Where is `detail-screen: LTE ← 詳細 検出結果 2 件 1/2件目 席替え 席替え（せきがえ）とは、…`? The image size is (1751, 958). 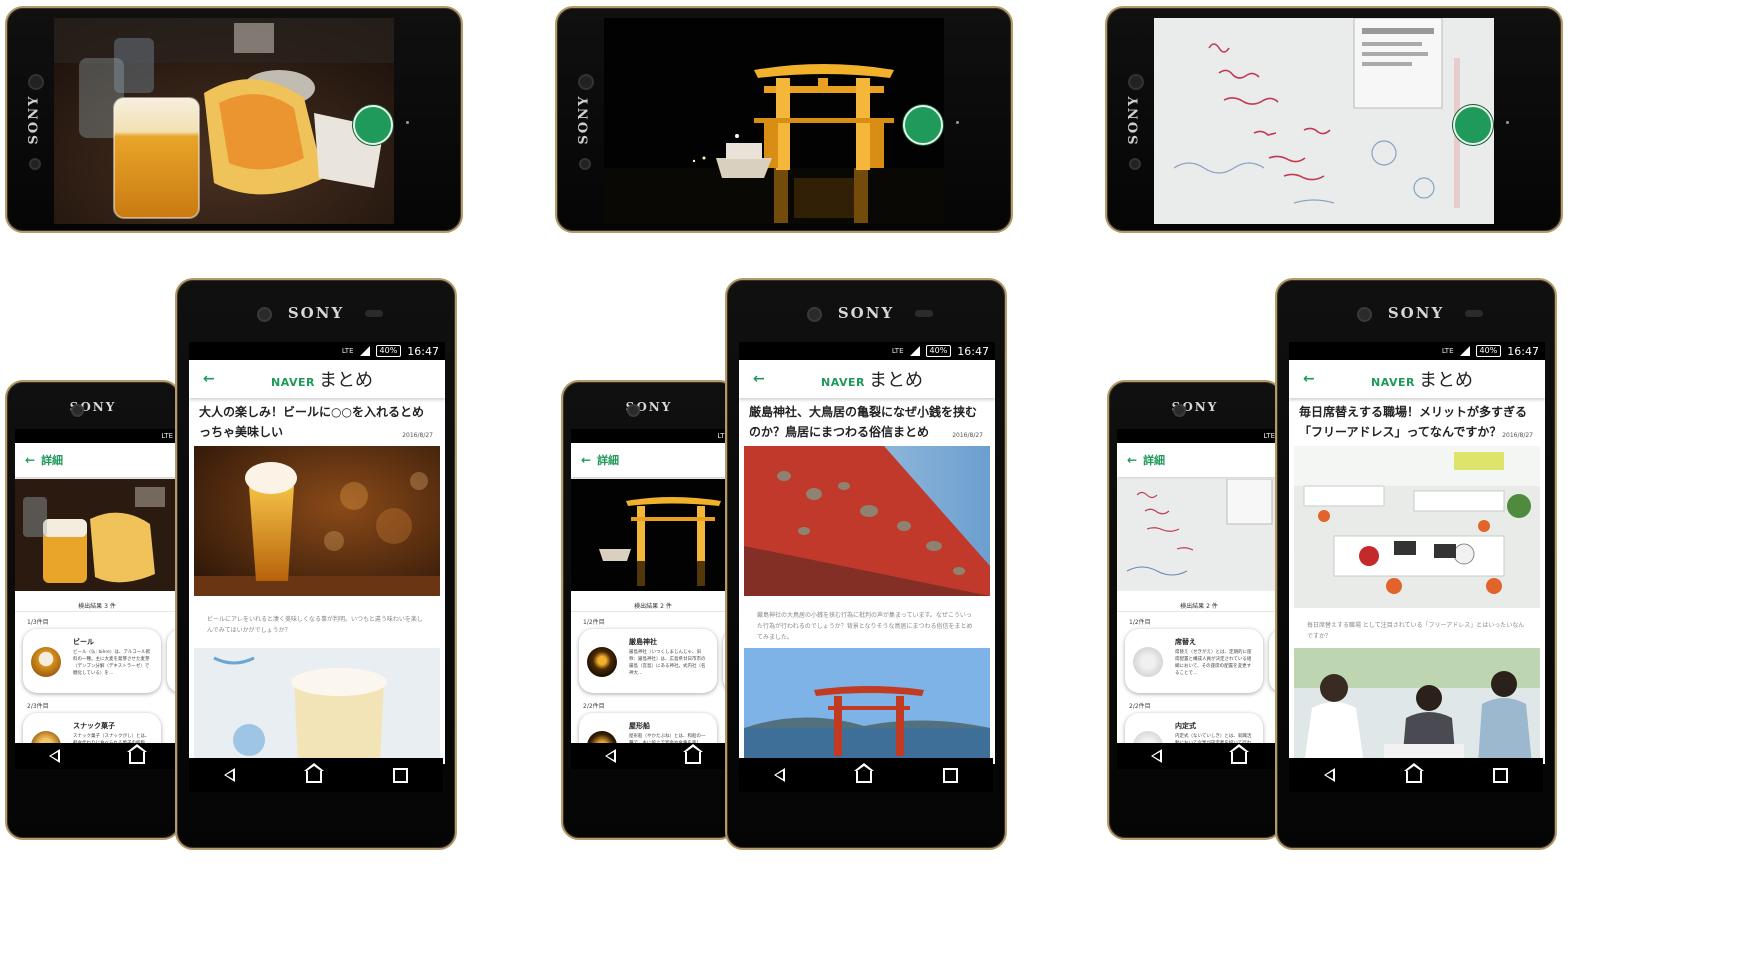 detail-screen: LTE ← 詳細 検出結果 2 件 1/2件目 席替え 席替え（せきがえ）とは、… is located at coordinates (1199, 599).